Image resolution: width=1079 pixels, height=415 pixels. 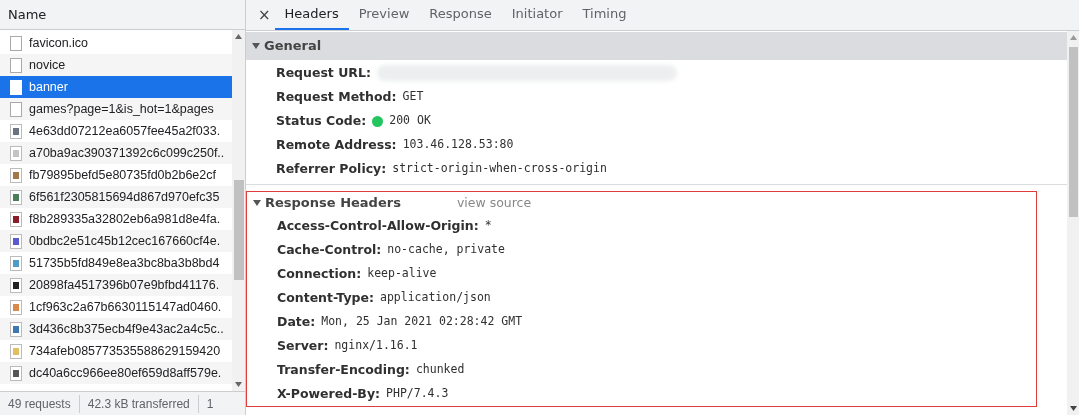 I want to click on header-name: Transfer-Encoding:, so click(x=343, y=369).